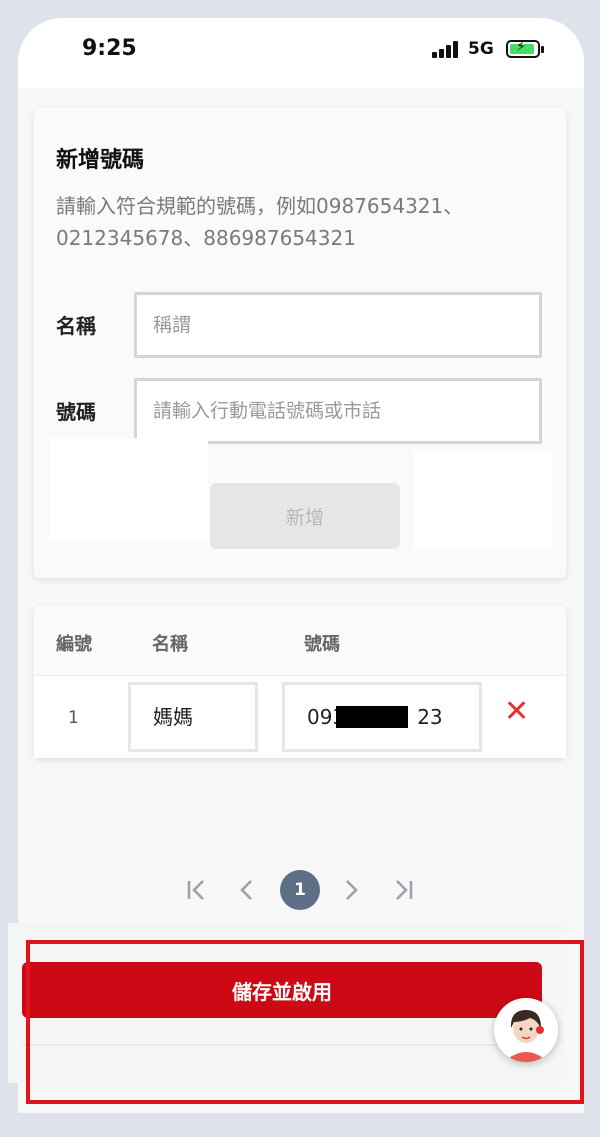 The width and height of the screenshot is (600, 1137). I want to click on name-label: 名稱, so click(76, 326).